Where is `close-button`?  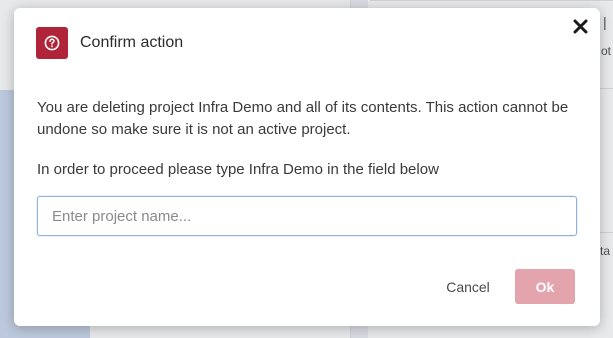 close-button is located at coordinates (580, 26).